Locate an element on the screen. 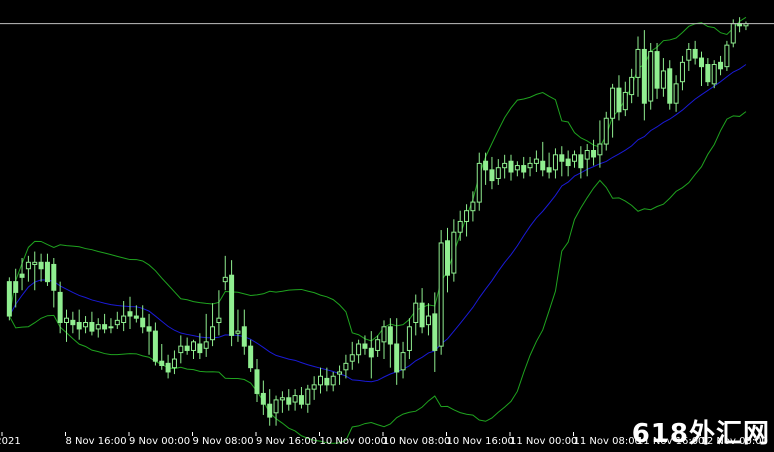  x-tick-label: 10 Nov 08:00 is located at coordinates (416, 441).